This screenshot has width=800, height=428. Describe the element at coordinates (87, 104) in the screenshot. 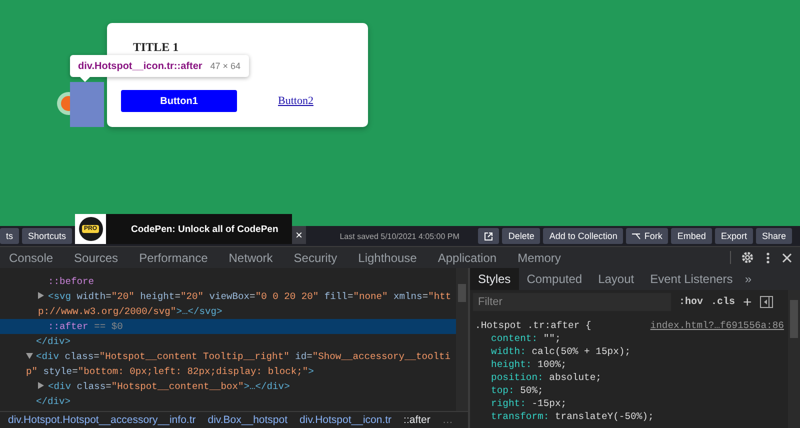

I see `element-highlight` at that location.